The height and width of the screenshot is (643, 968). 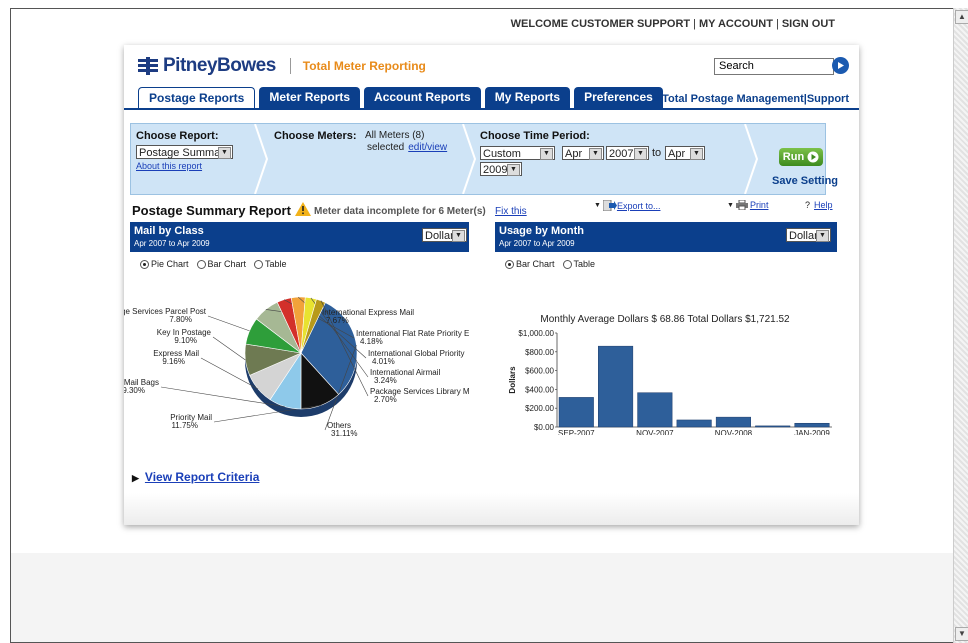 What do you see at coordinates (961, 17) in the screenshot?
I see `scroll-up-icon: ▲` at bounding box center [961, 17].